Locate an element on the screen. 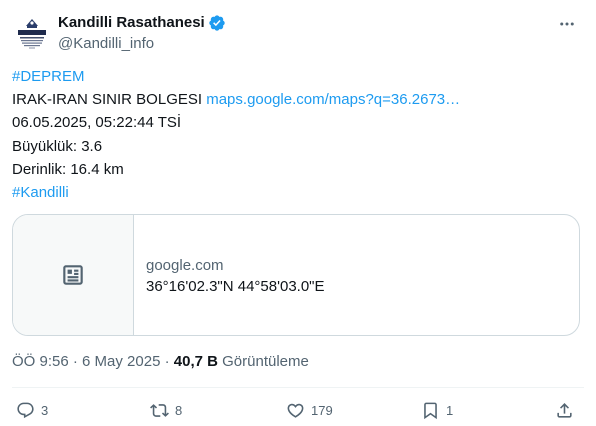 The height and width of the screenshot is (426, 596). bookmark-icon is located at coordinates (430, 410).